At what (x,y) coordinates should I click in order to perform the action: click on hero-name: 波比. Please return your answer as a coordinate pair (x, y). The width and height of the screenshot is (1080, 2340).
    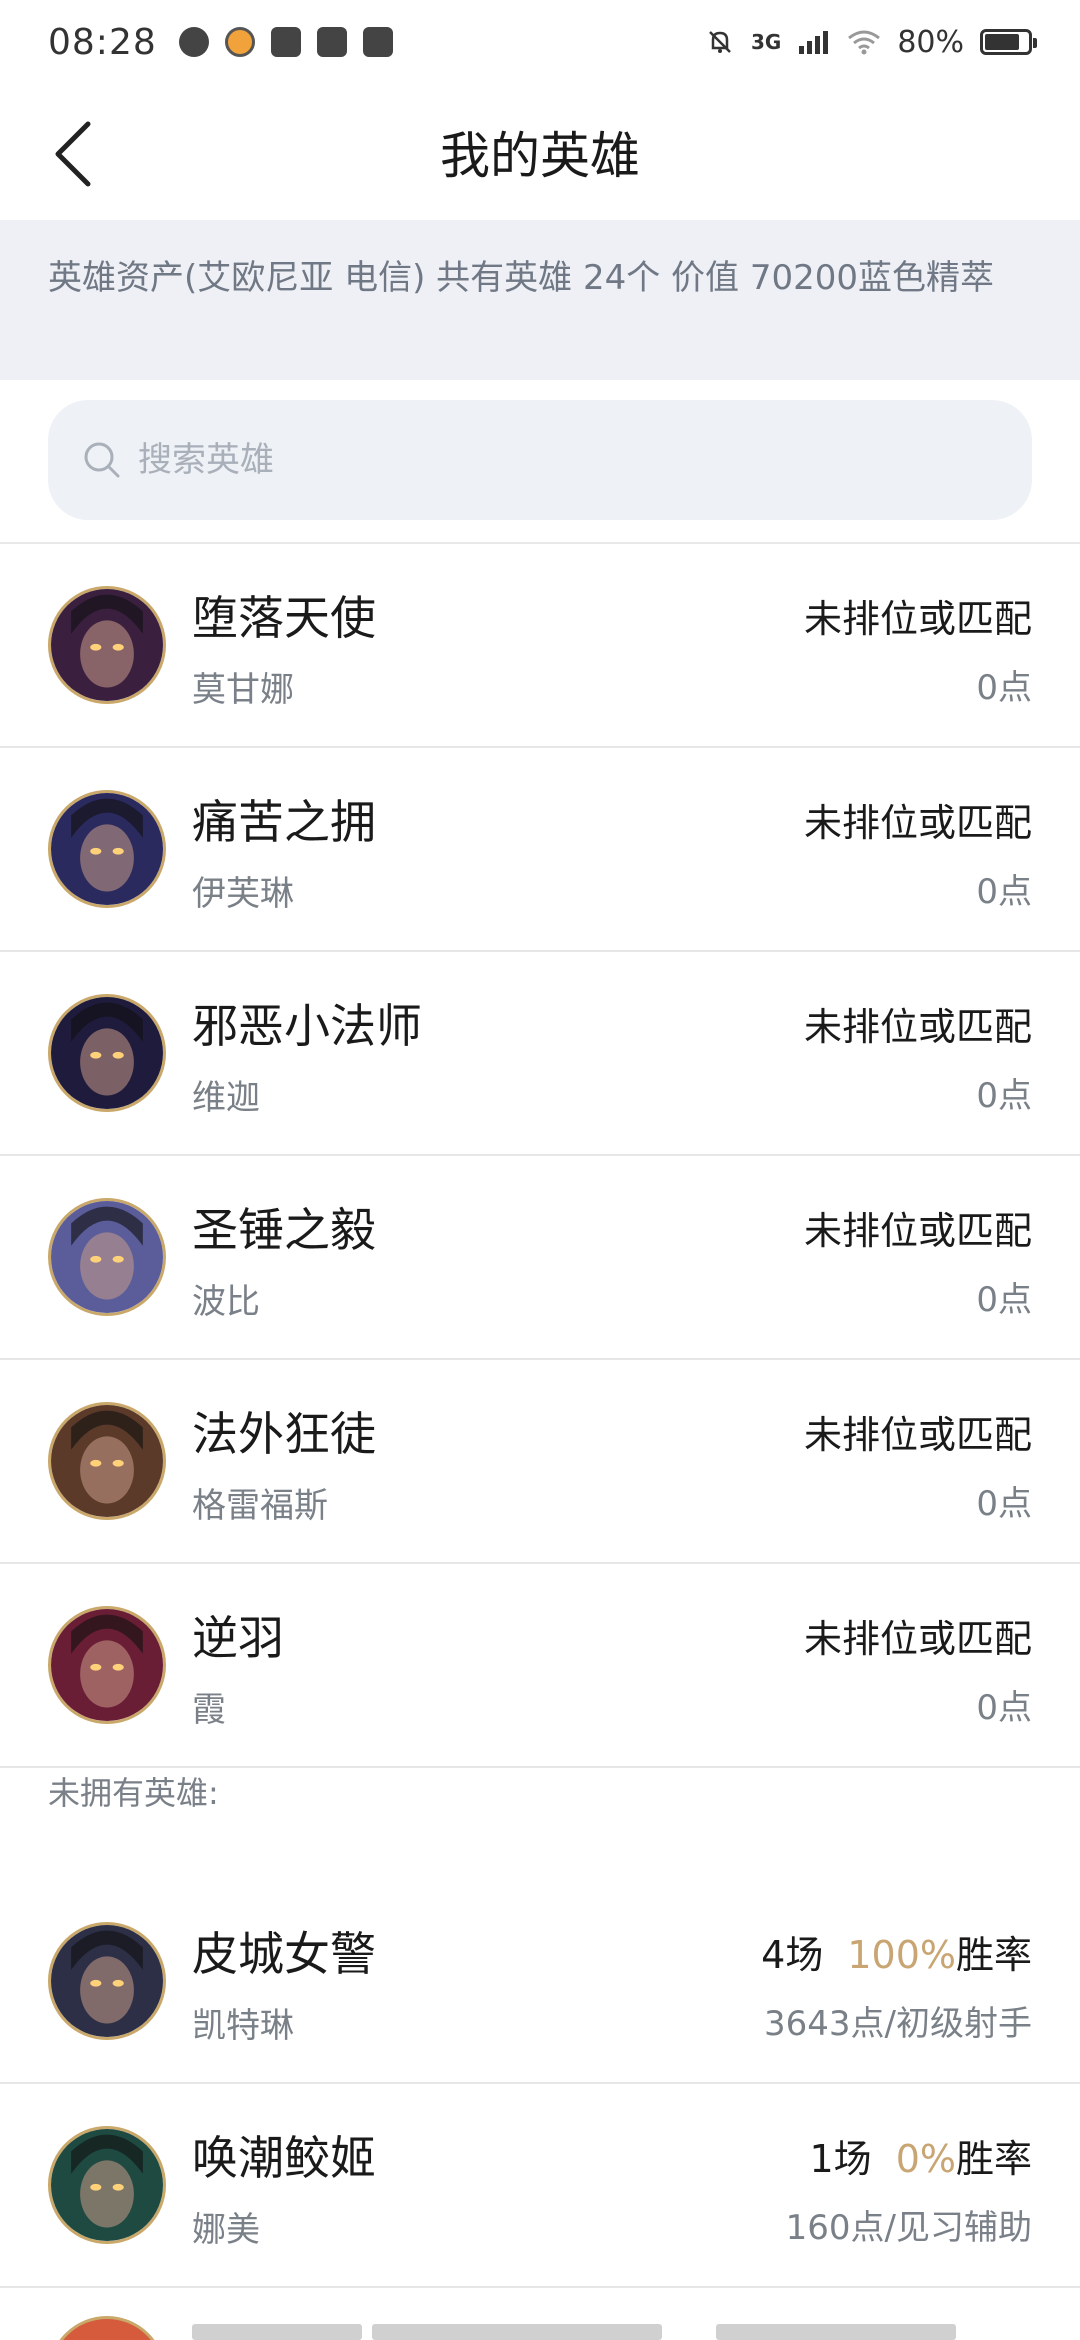
    Looking at the image, I should click on (226, 1302).